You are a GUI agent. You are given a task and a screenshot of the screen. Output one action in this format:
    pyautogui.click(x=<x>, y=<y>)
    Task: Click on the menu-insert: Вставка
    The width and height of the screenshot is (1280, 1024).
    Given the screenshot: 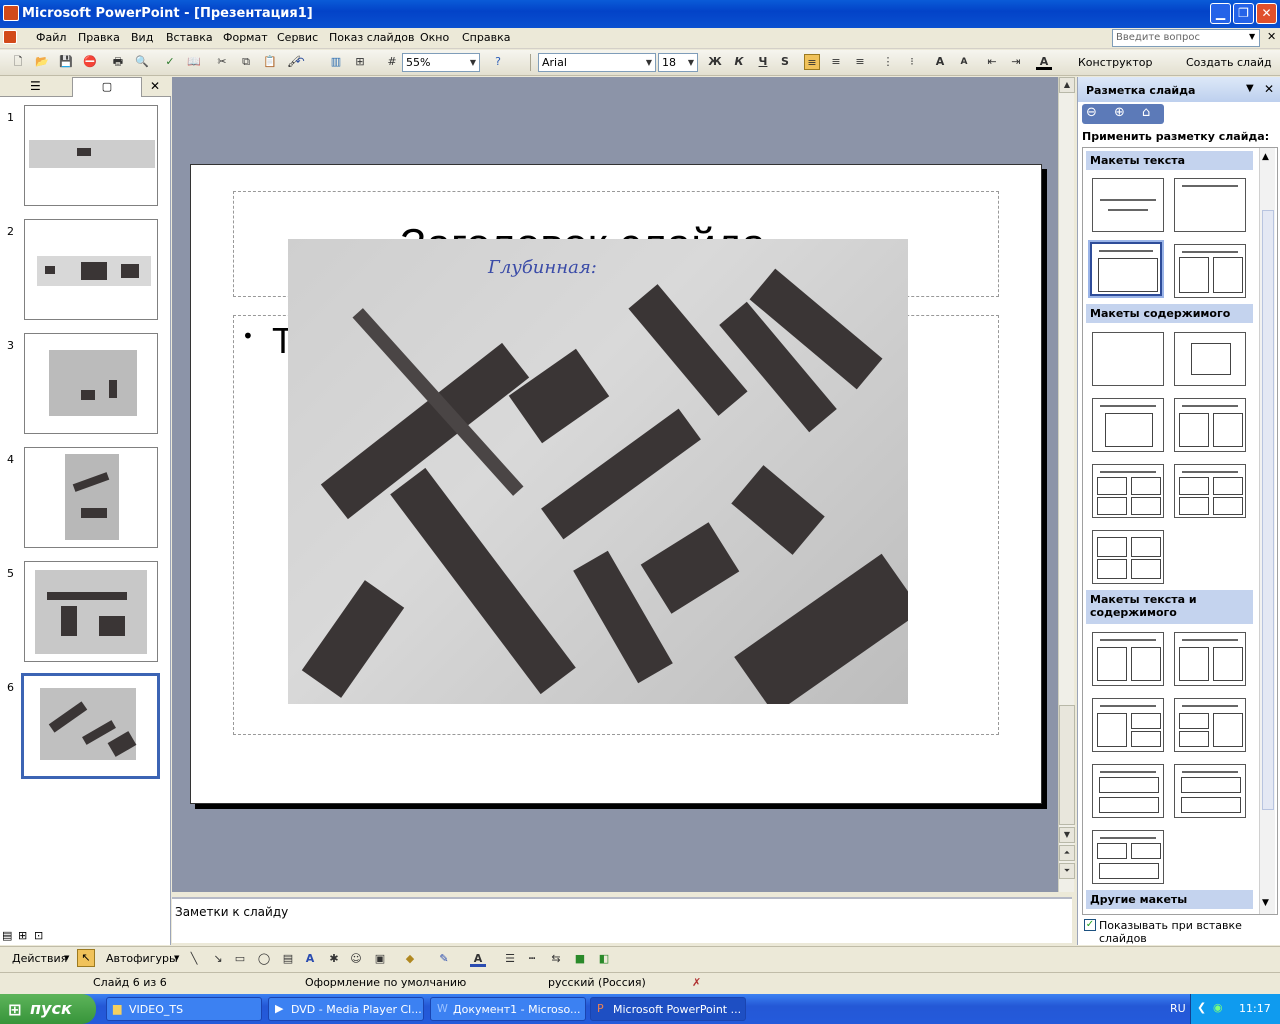 What is the action you would take?
    pyautogui.click(x=189, y=37)
    